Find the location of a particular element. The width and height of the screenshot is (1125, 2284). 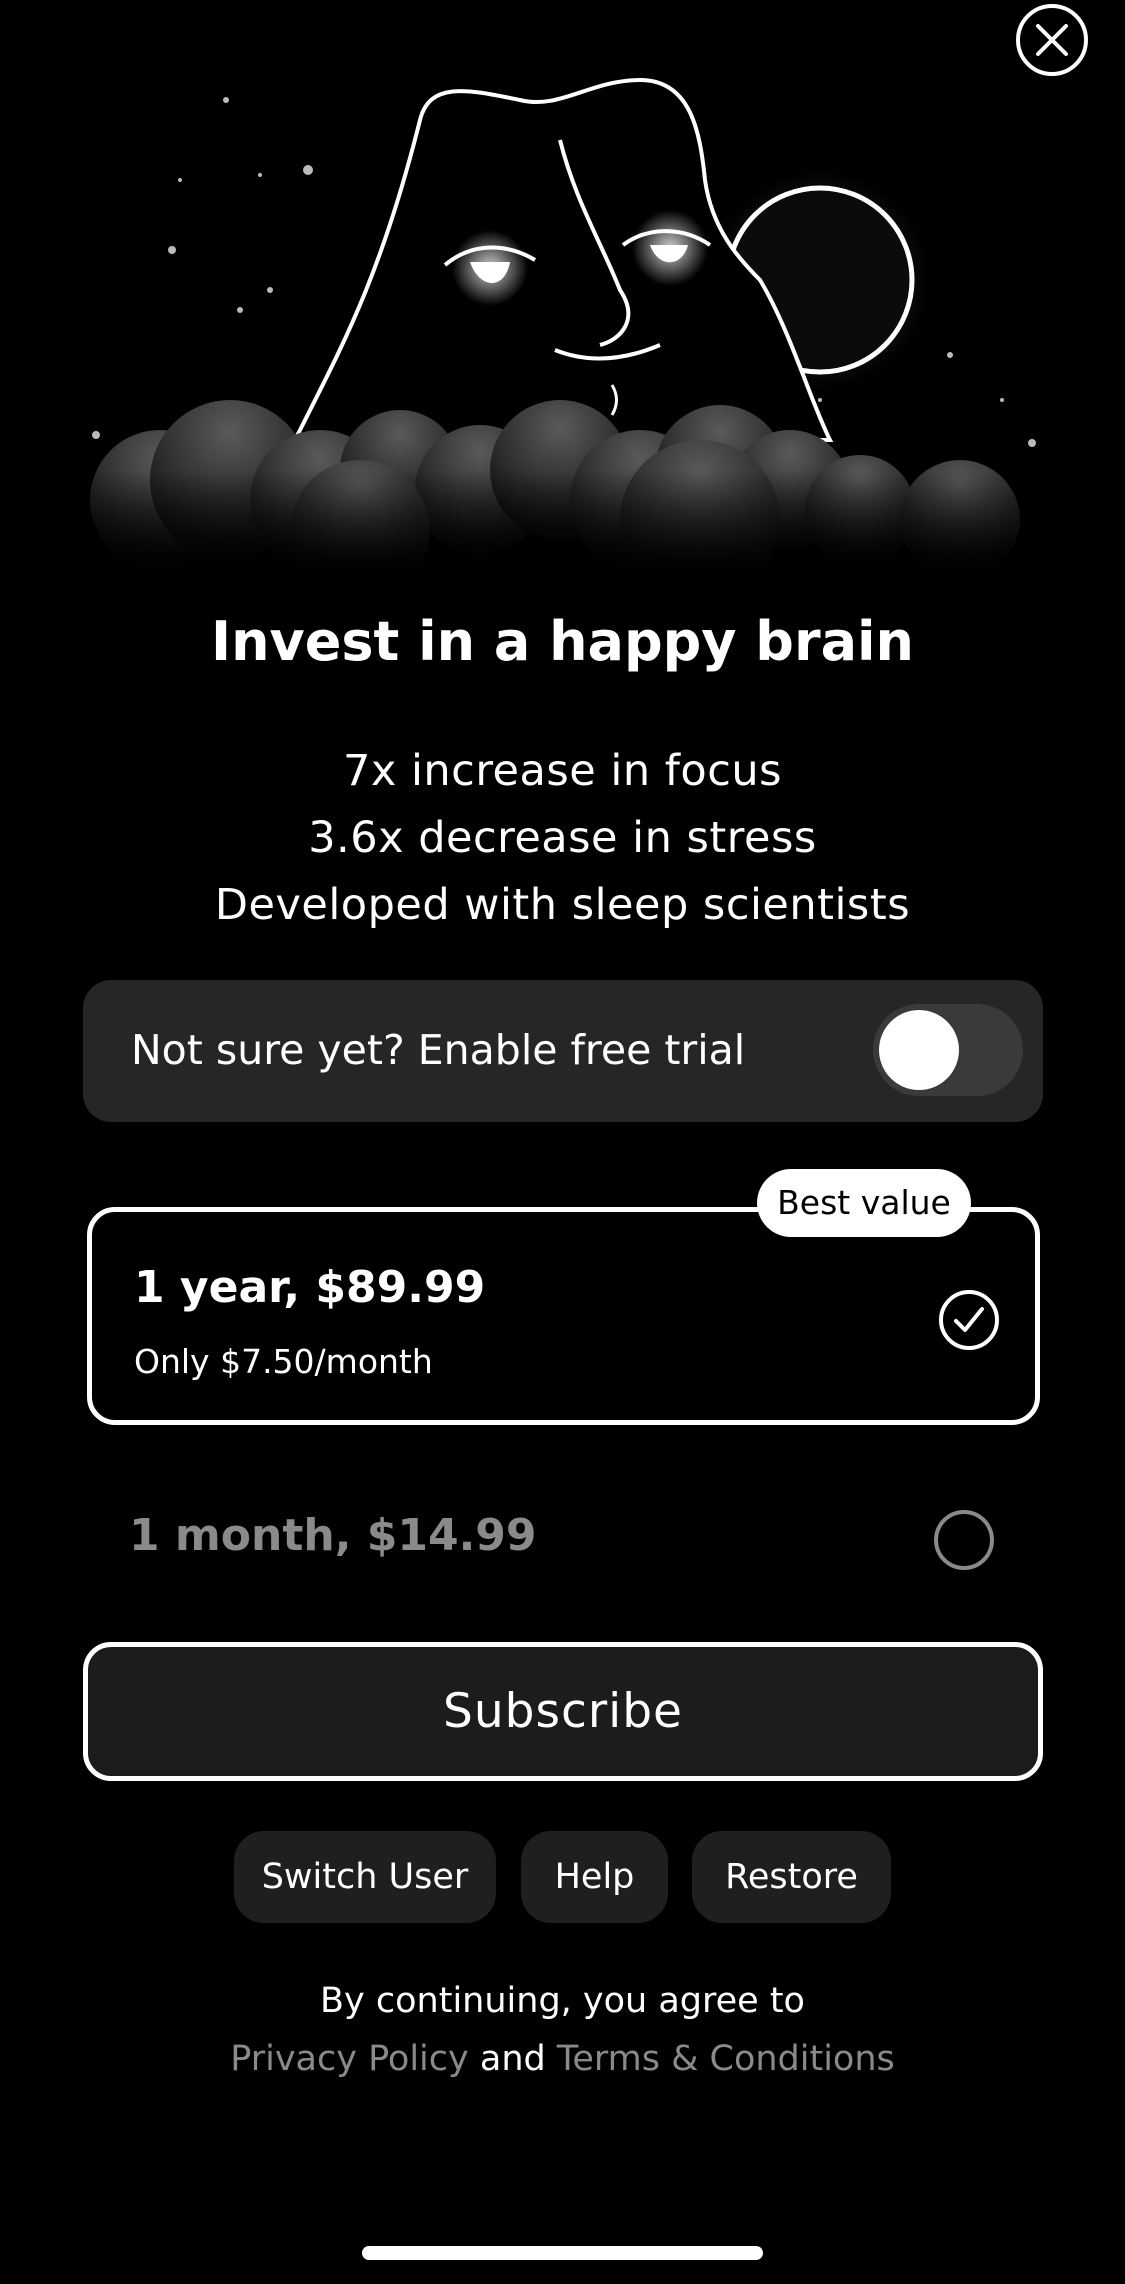

restore-button: Restore is located at coordinates (791, 1877).